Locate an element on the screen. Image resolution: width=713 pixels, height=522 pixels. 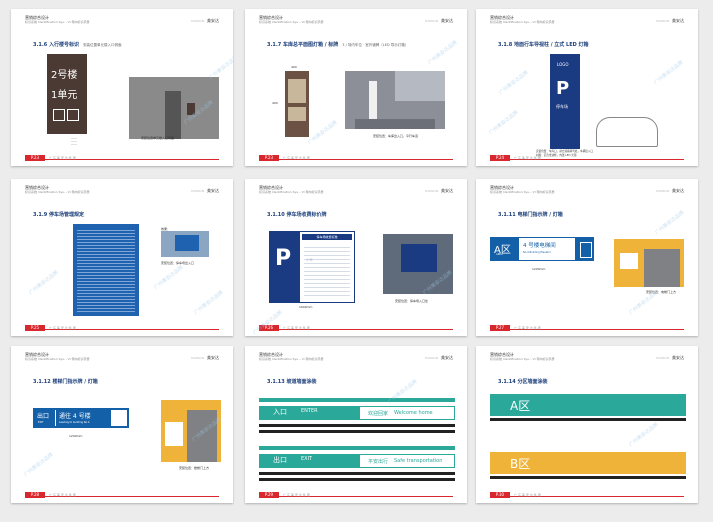
section-title: 3.1.10 停车场收费标价牌 is located at coordinates (297, 215).